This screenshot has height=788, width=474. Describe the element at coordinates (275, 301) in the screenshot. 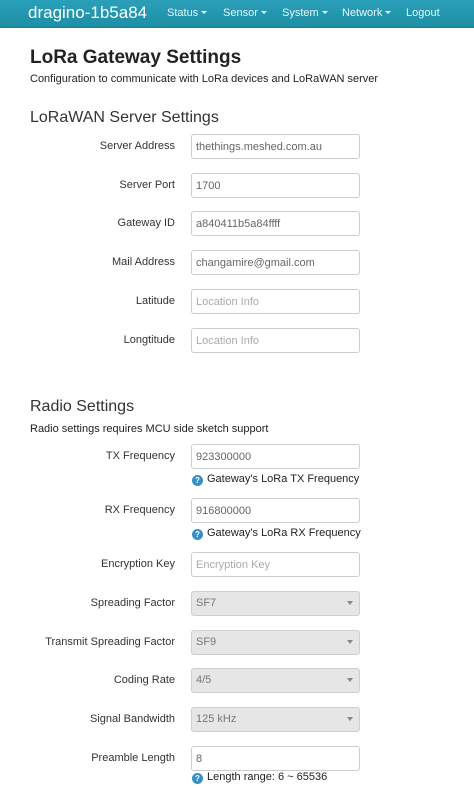

I see `latitude-input` at that location.